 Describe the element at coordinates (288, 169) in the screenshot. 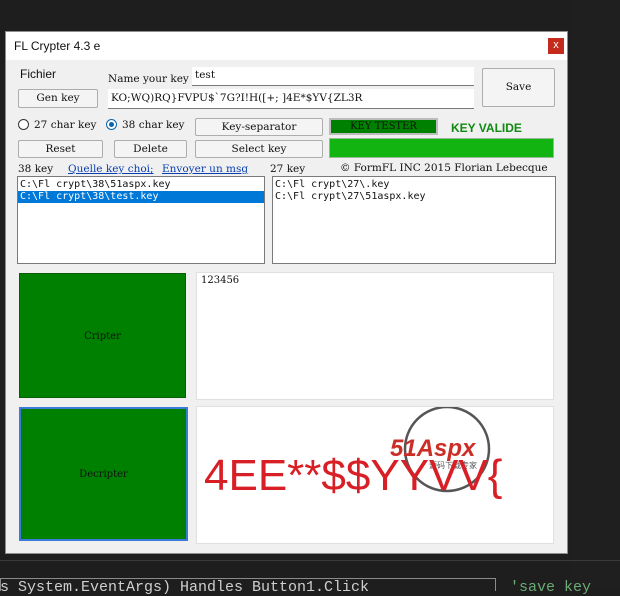

I see `list-27-header: 27 key` at that location.